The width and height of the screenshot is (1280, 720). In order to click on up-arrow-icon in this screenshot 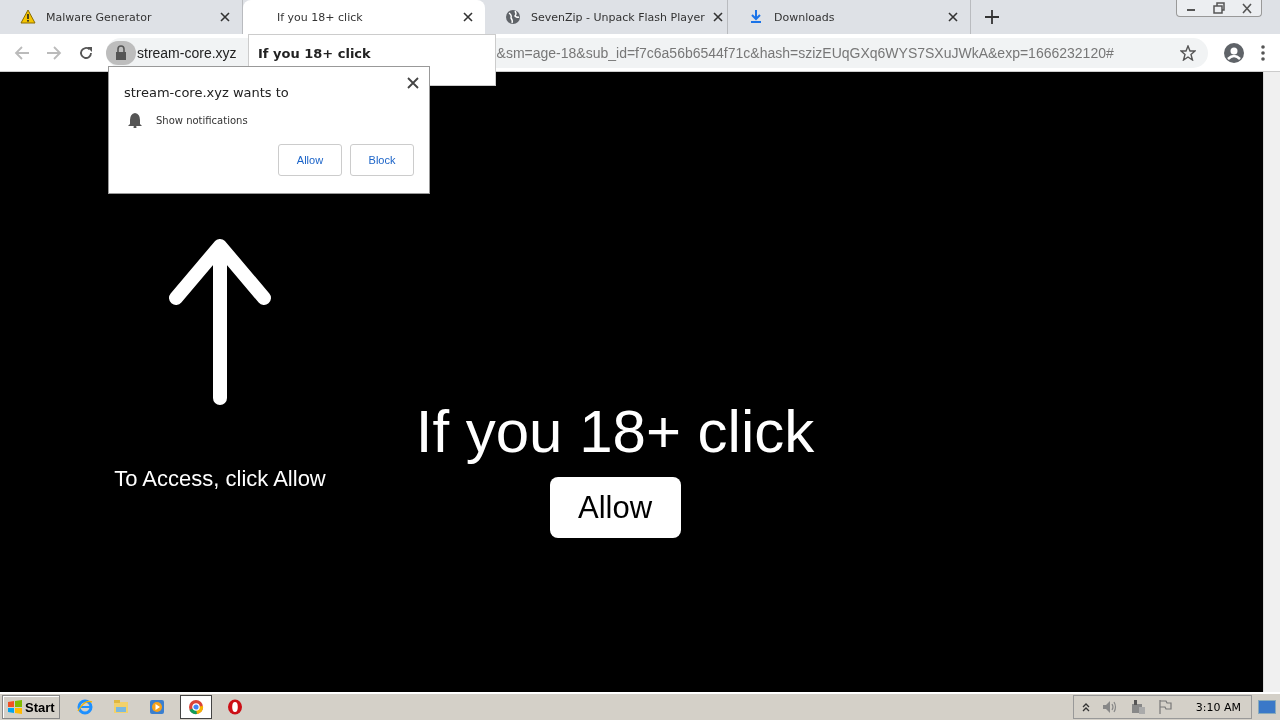, I will do `click(220, 322)`.